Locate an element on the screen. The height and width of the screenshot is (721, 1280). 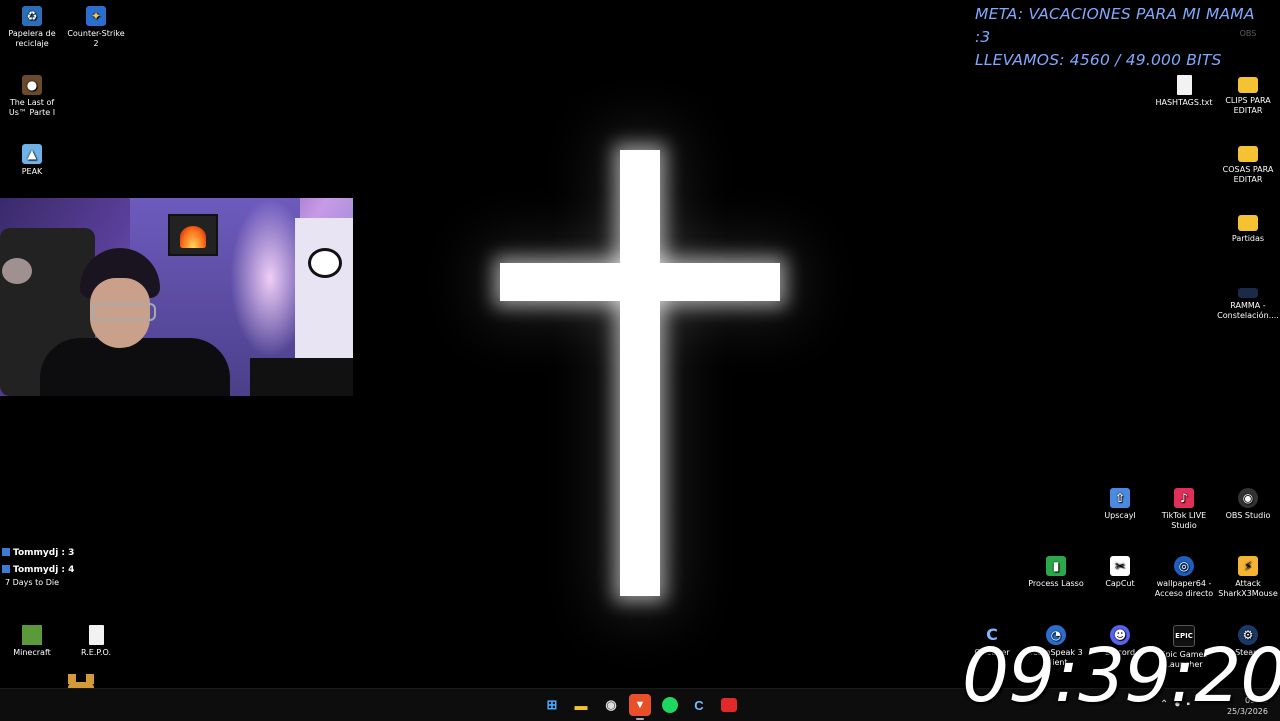
clips-folder-label: CLIPS PARA EDITAR is located at coordinates (1248, 105).